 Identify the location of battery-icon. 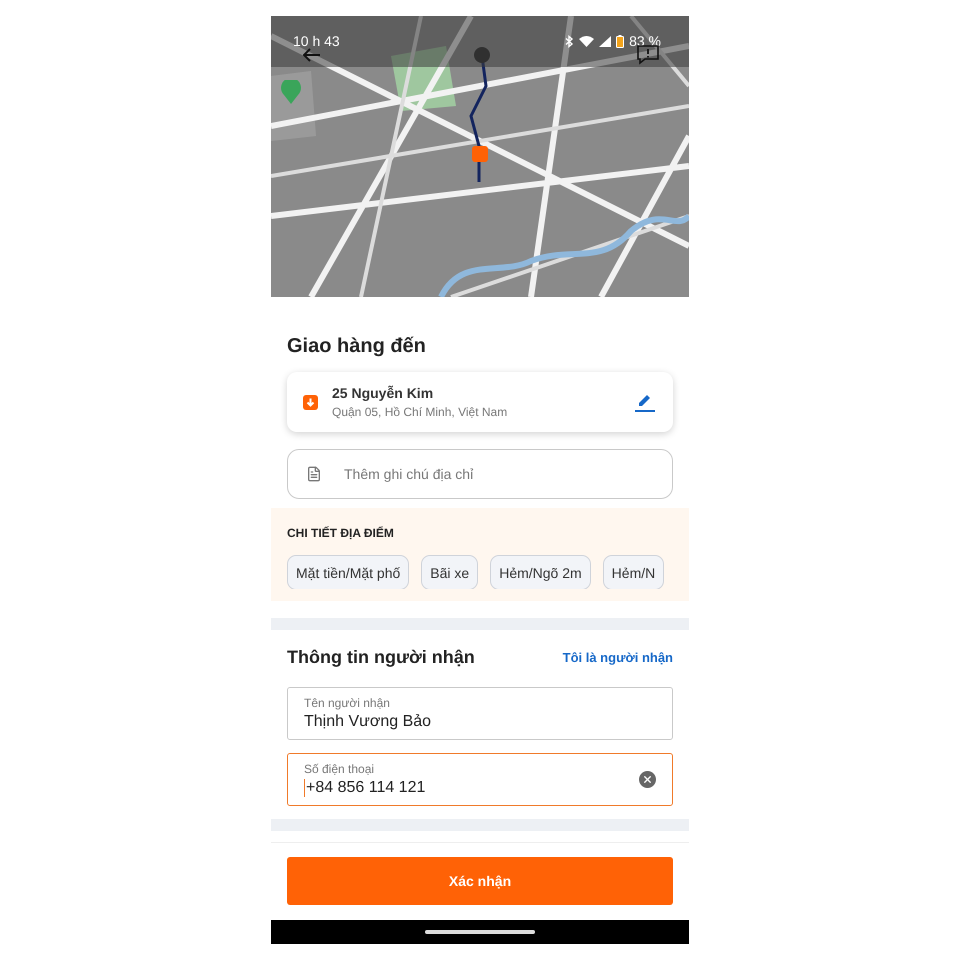
(620, 41).